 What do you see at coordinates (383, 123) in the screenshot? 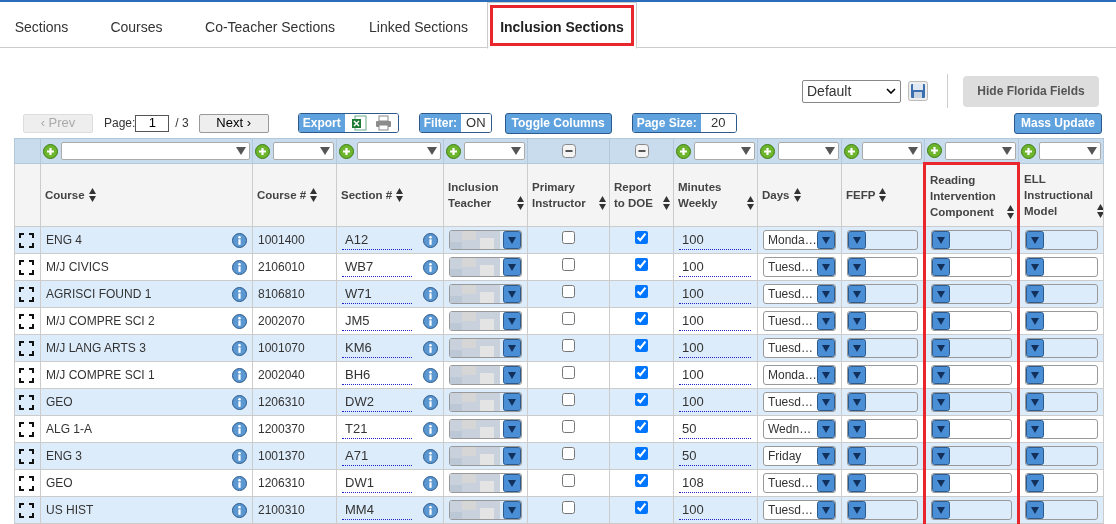
I see `print-icon` at bounding box center [383, 123].